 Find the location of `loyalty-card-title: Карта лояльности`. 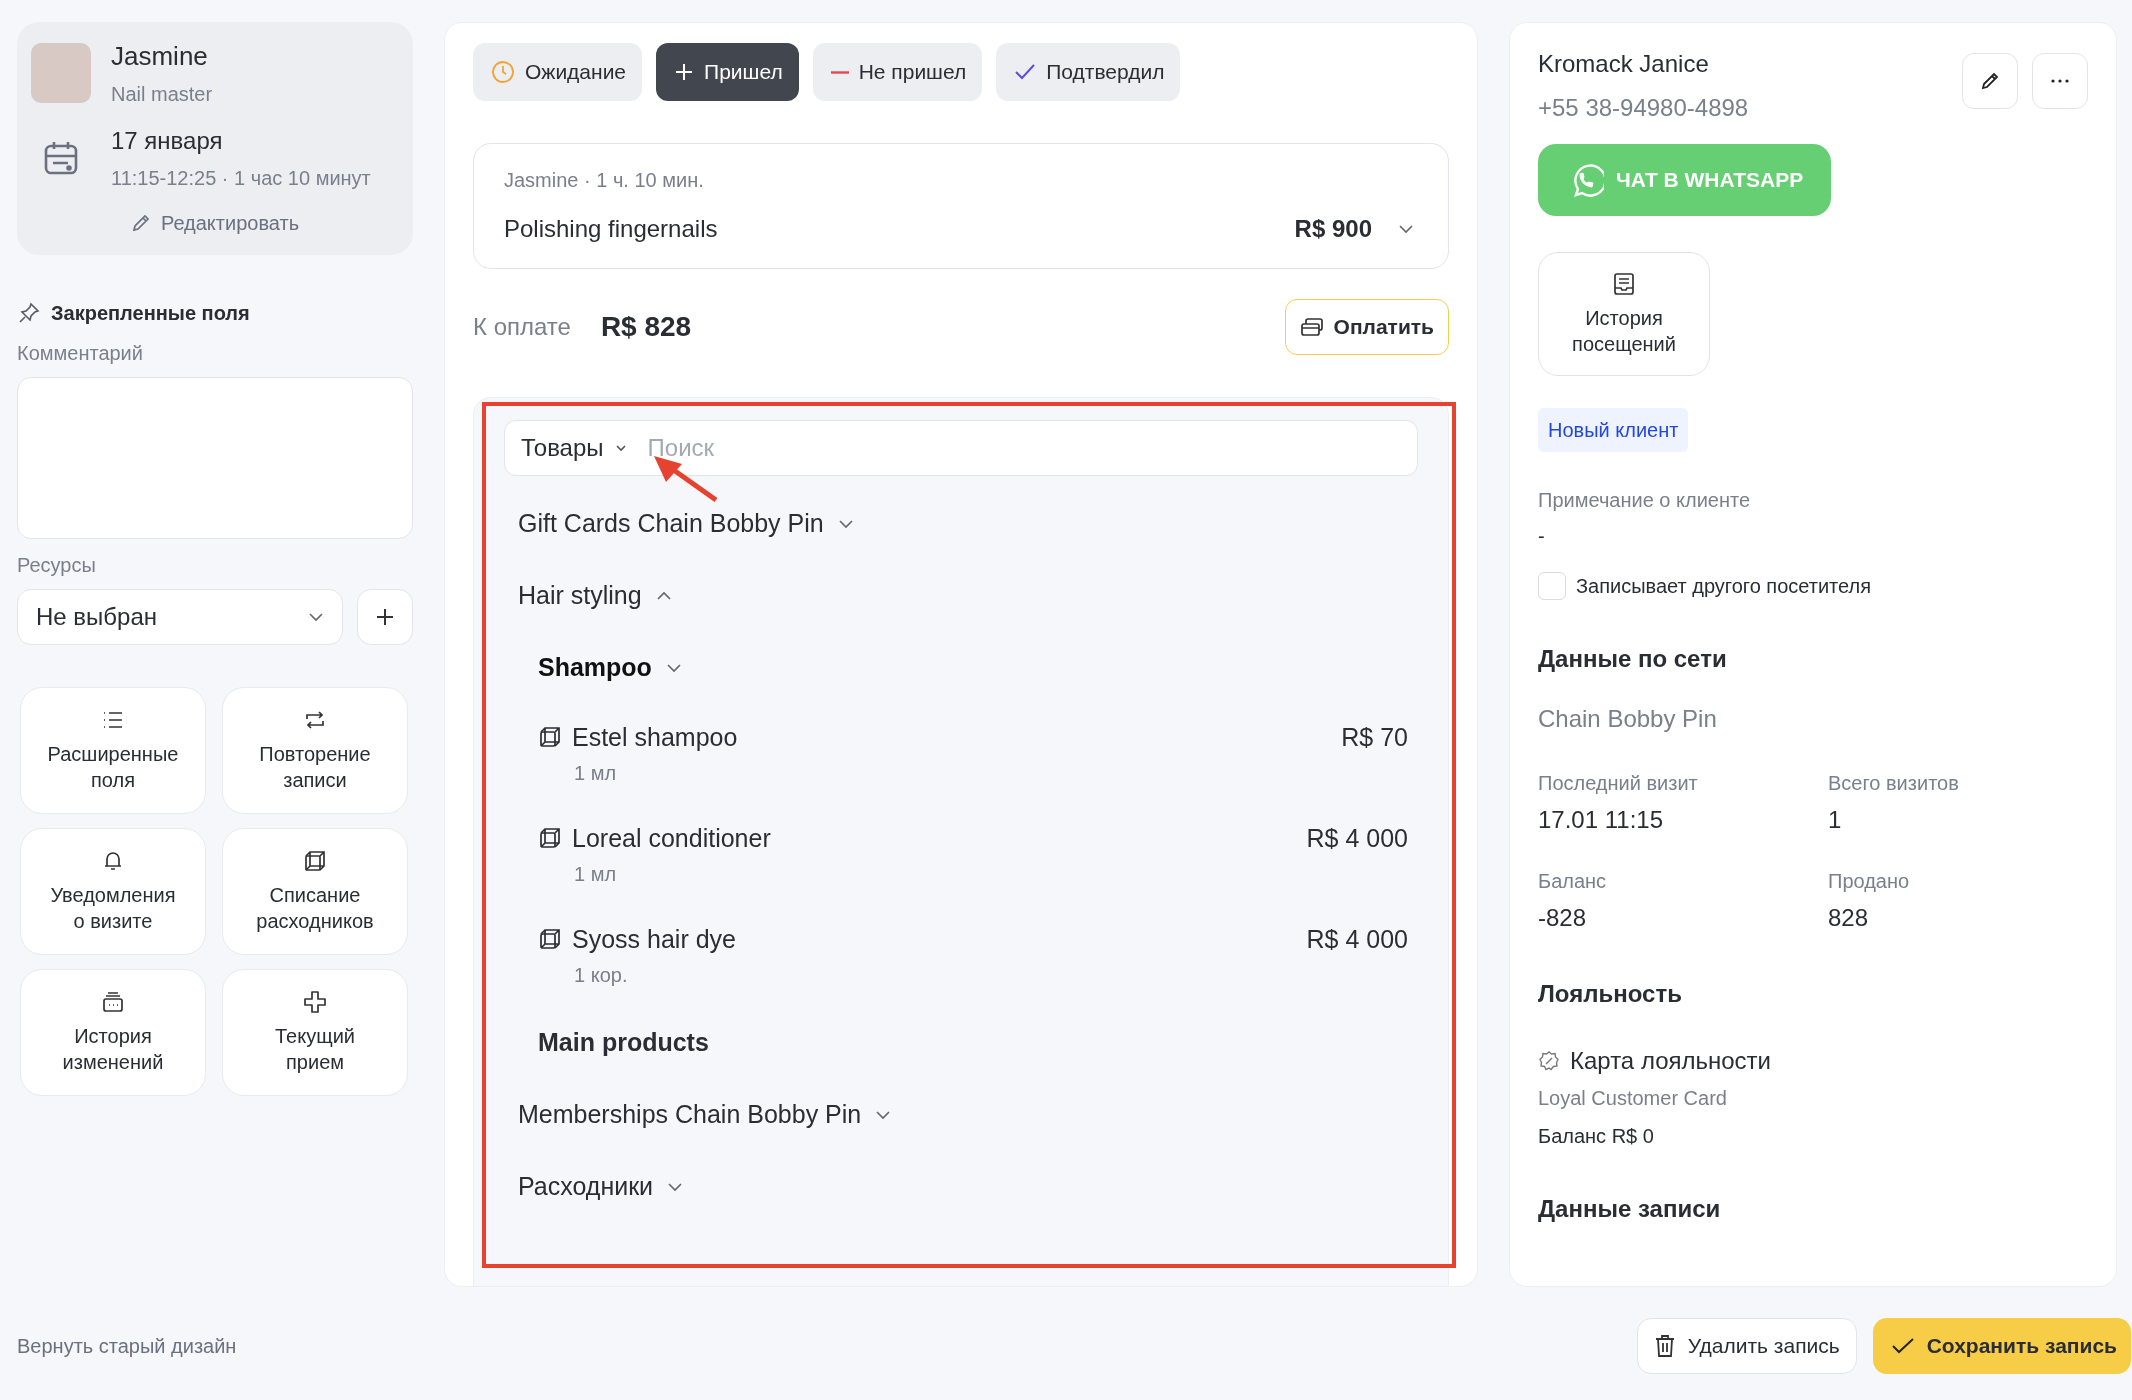

loyalty-card-title: Карта лояльности is located at coordinates (1670, 1061).